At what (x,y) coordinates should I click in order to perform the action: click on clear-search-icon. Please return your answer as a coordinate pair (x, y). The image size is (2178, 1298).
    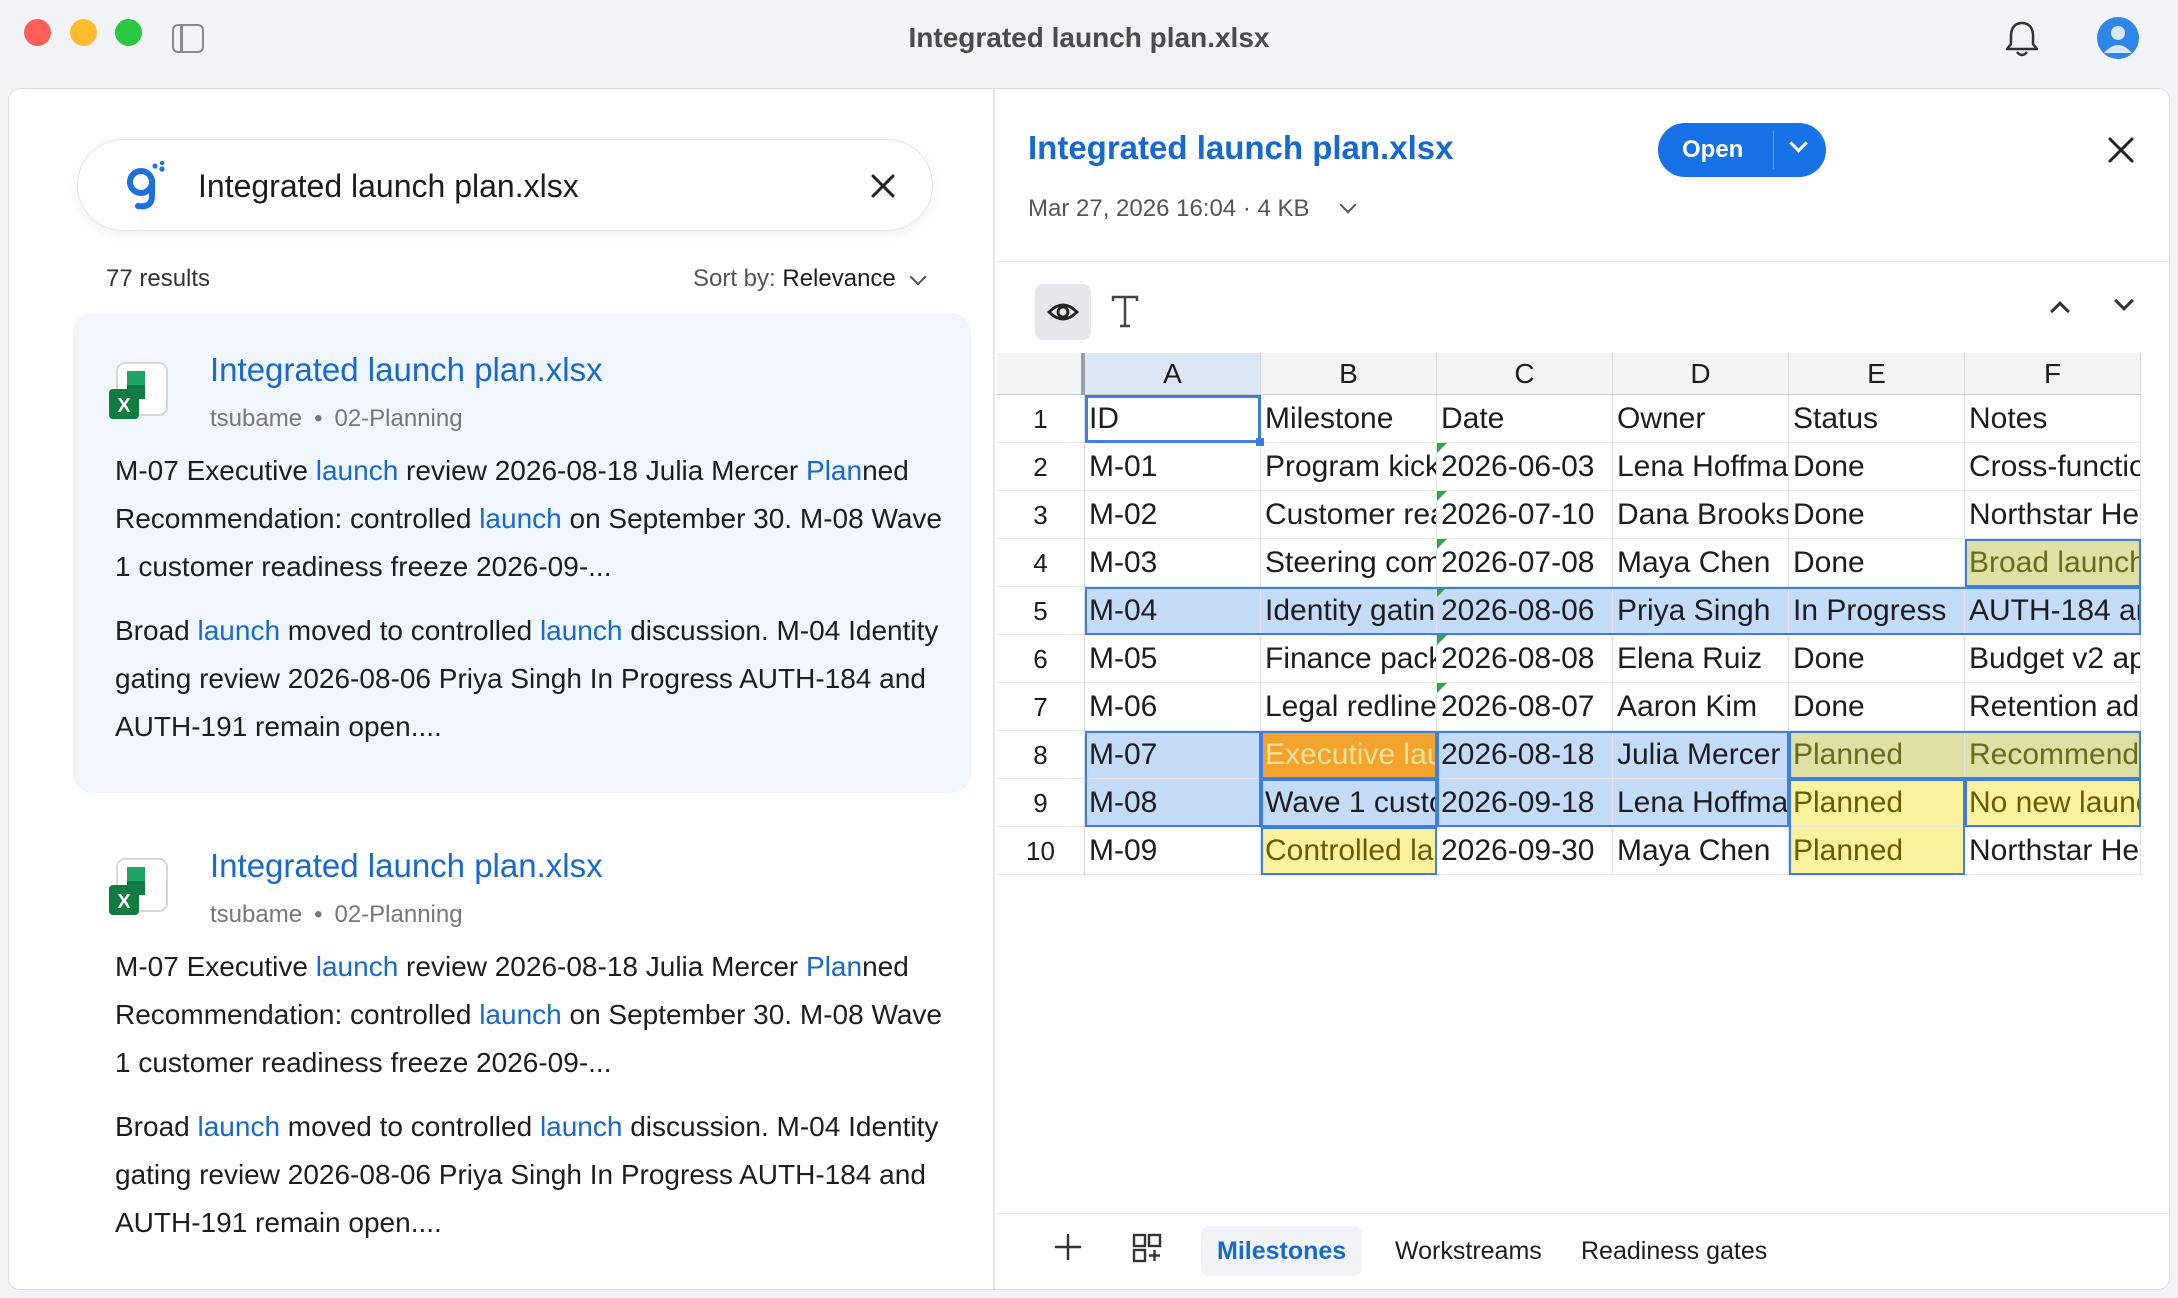
    Looking at the image, I should click on (883, 186).